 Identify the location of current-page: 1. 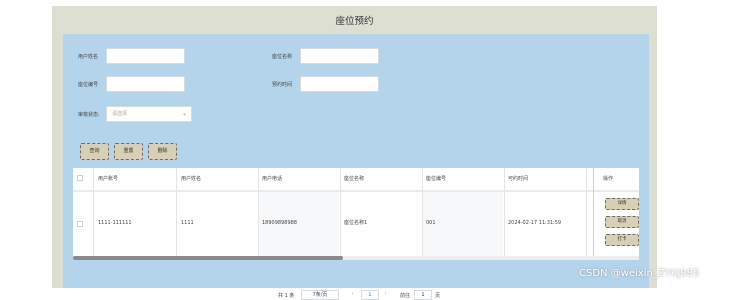
(370, 295).